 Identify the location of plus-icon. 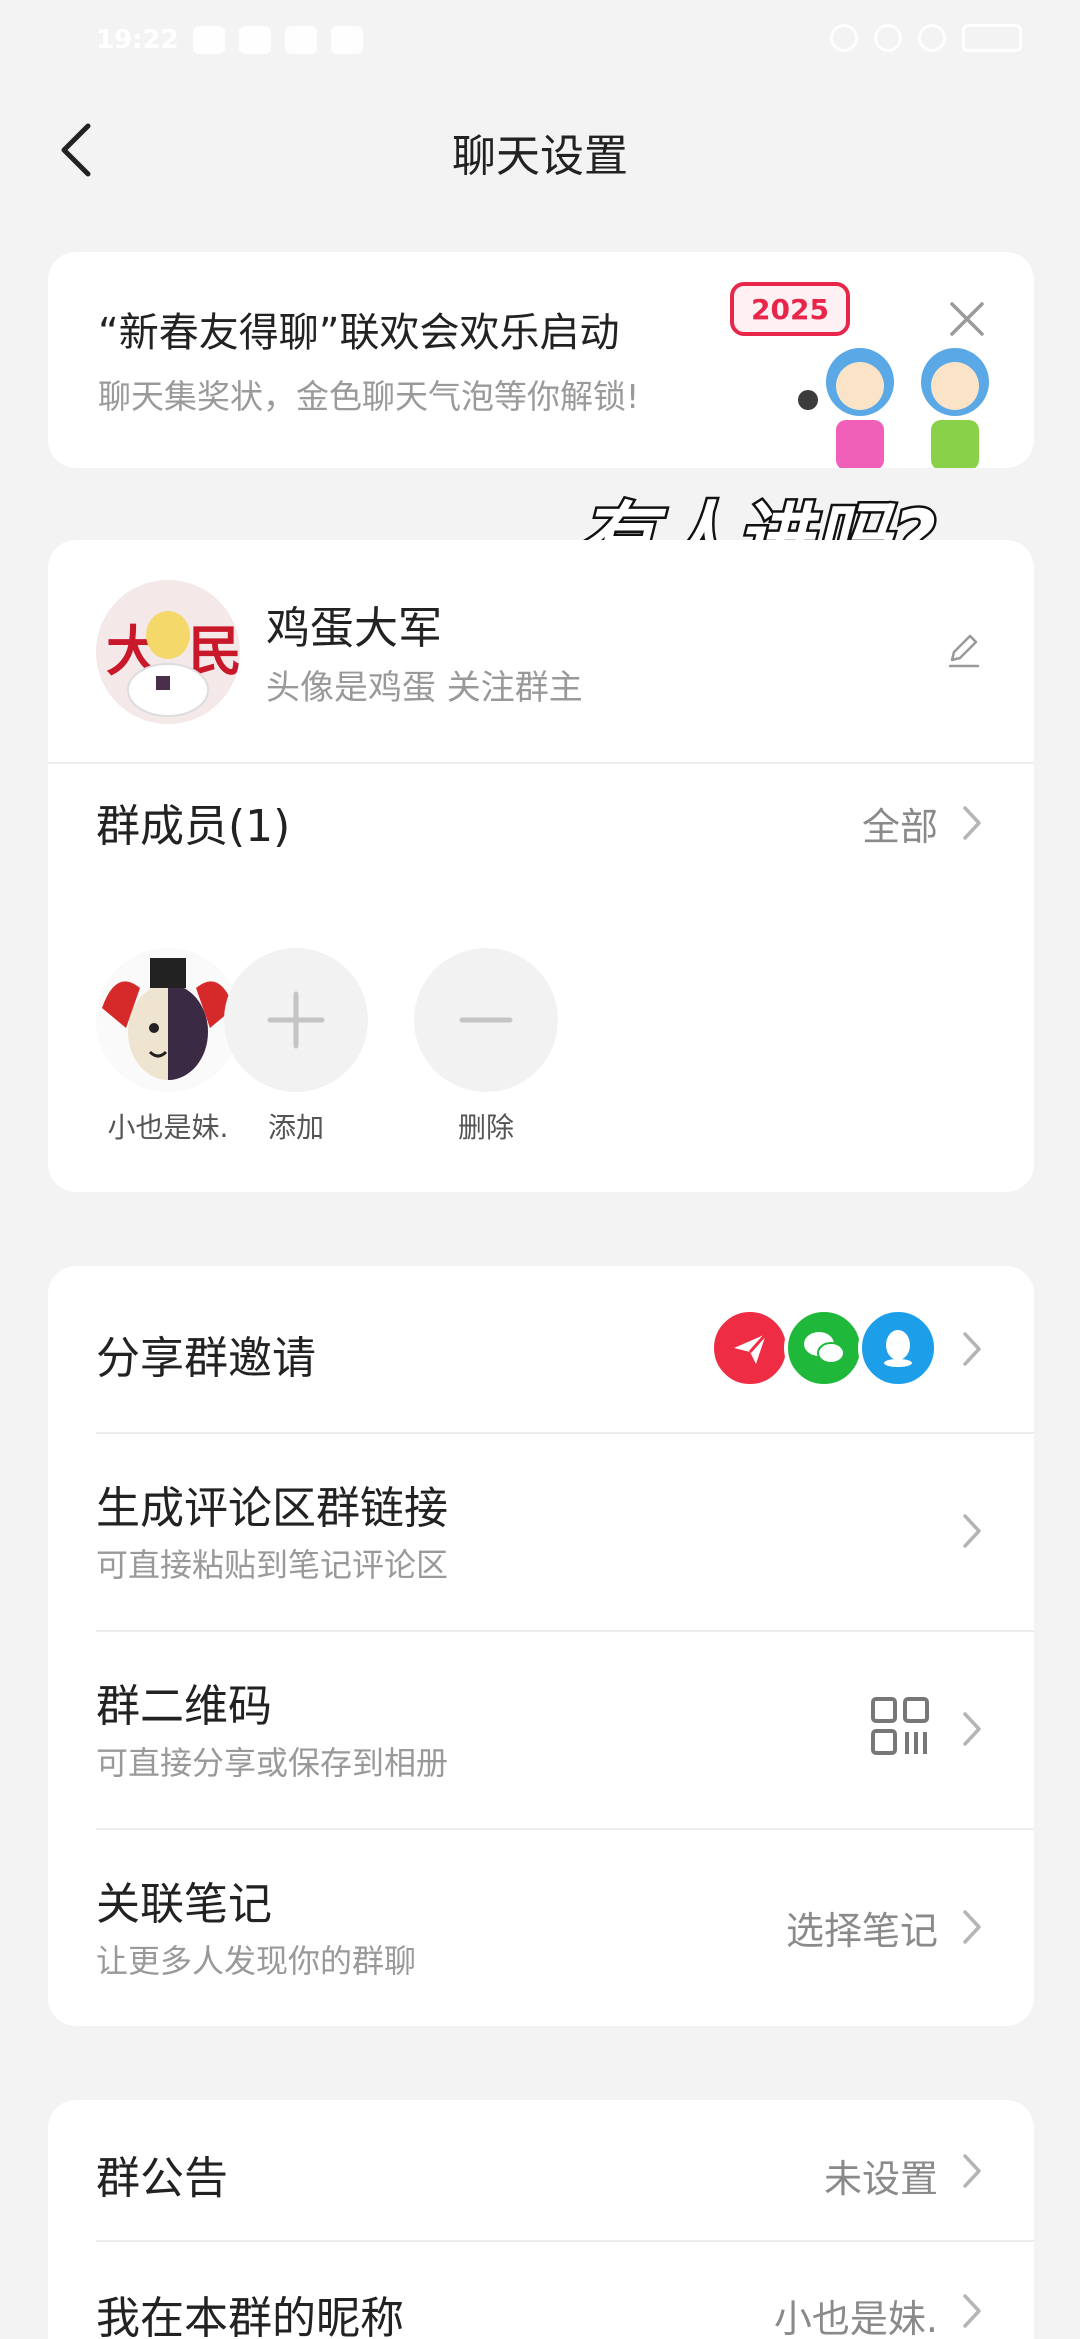
(296, 1020).